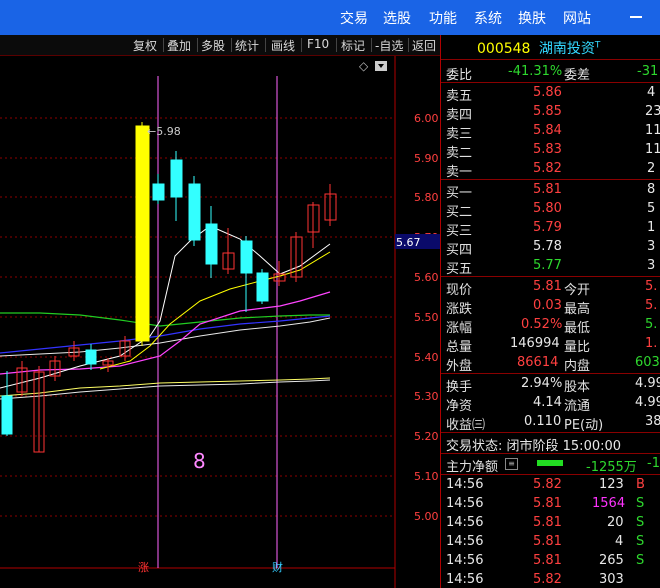 Image resolution: width=660 pixels, height=588 pixels. Describe the element at coordinates (318, 44) in the screenshot. I see `btn-f10: F10` at that location.